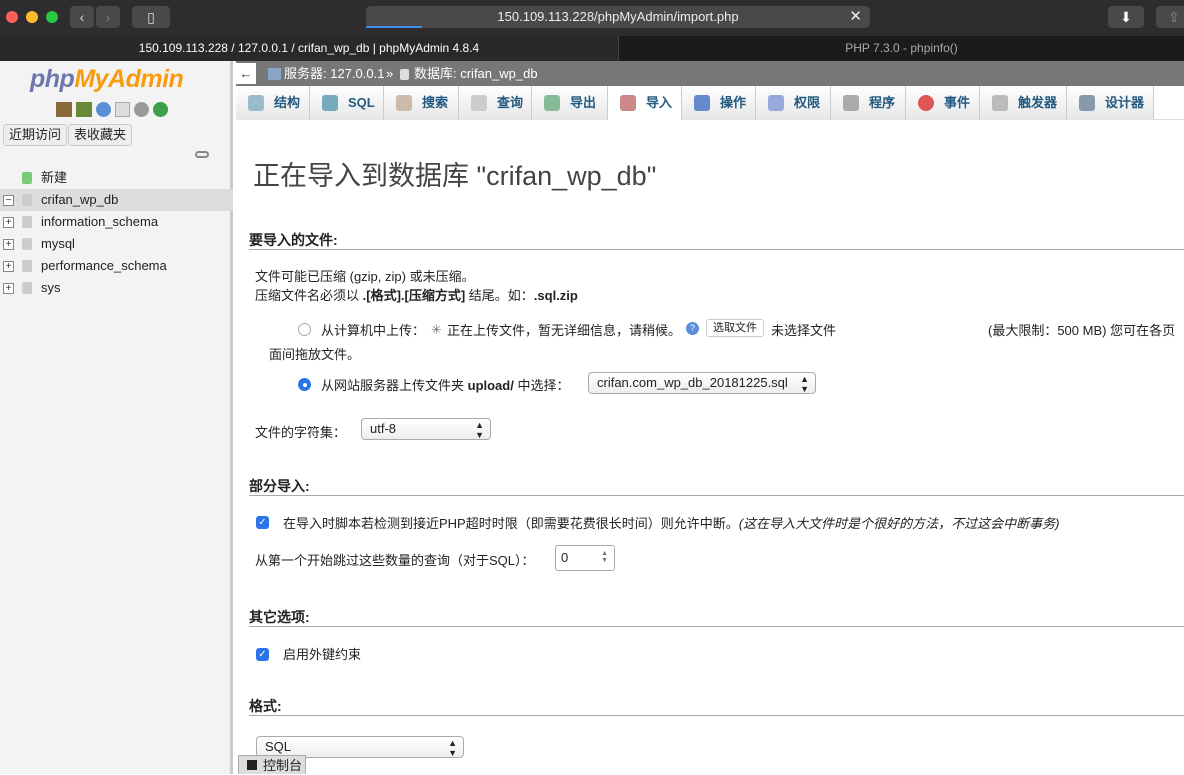  I want to click on max-size-note: (最大限制：500 MB) 您可在各页, so click(1082, 330).